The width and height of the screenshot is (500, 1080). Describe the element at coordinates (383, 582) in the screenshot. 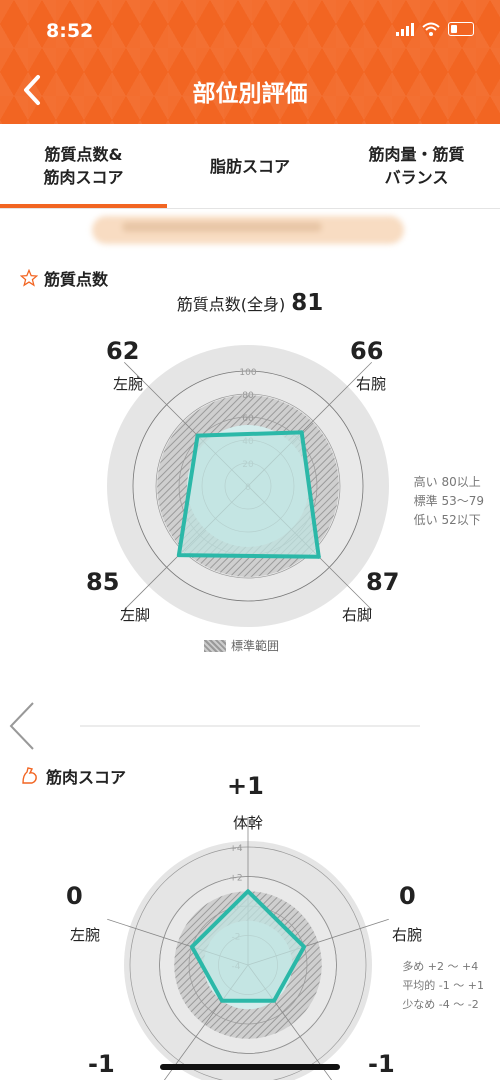

I see `right-leg-score: 87` at that location.